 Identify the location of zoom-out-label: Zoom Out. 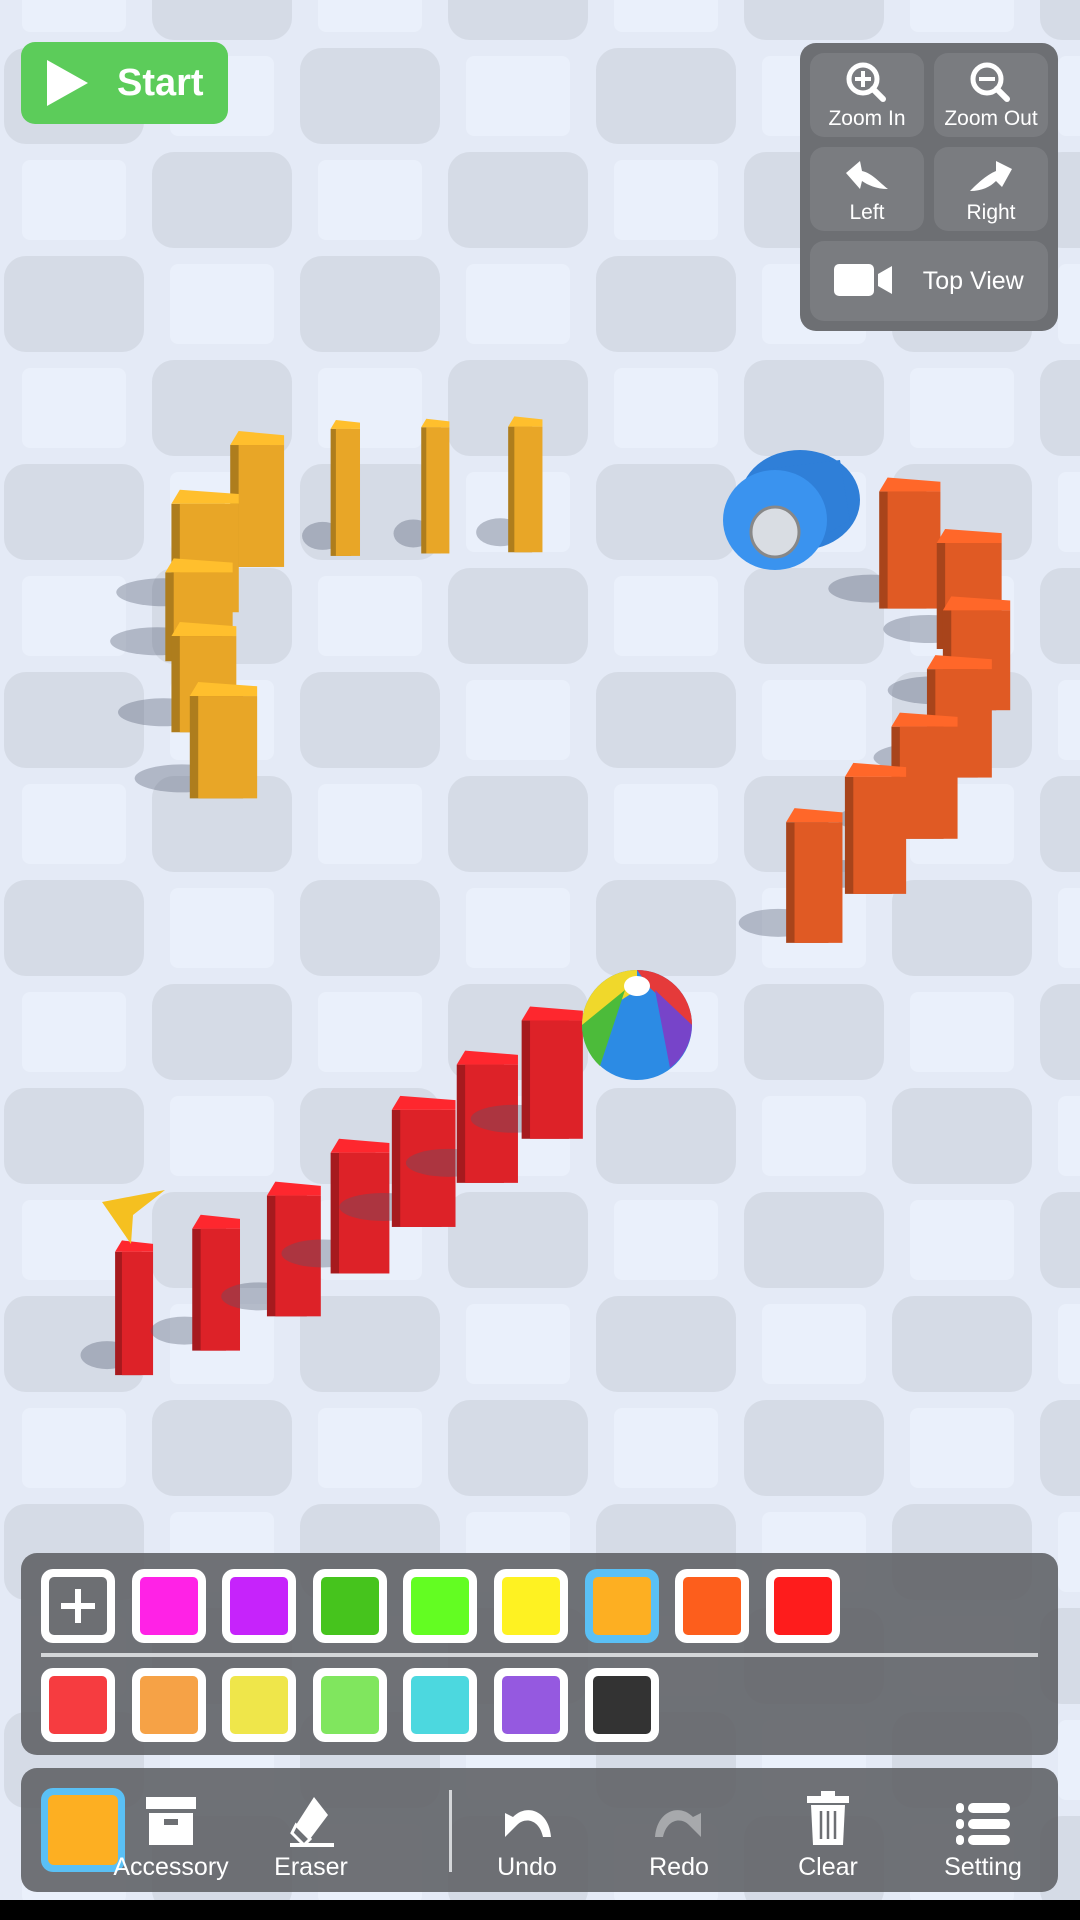
(991, 118).